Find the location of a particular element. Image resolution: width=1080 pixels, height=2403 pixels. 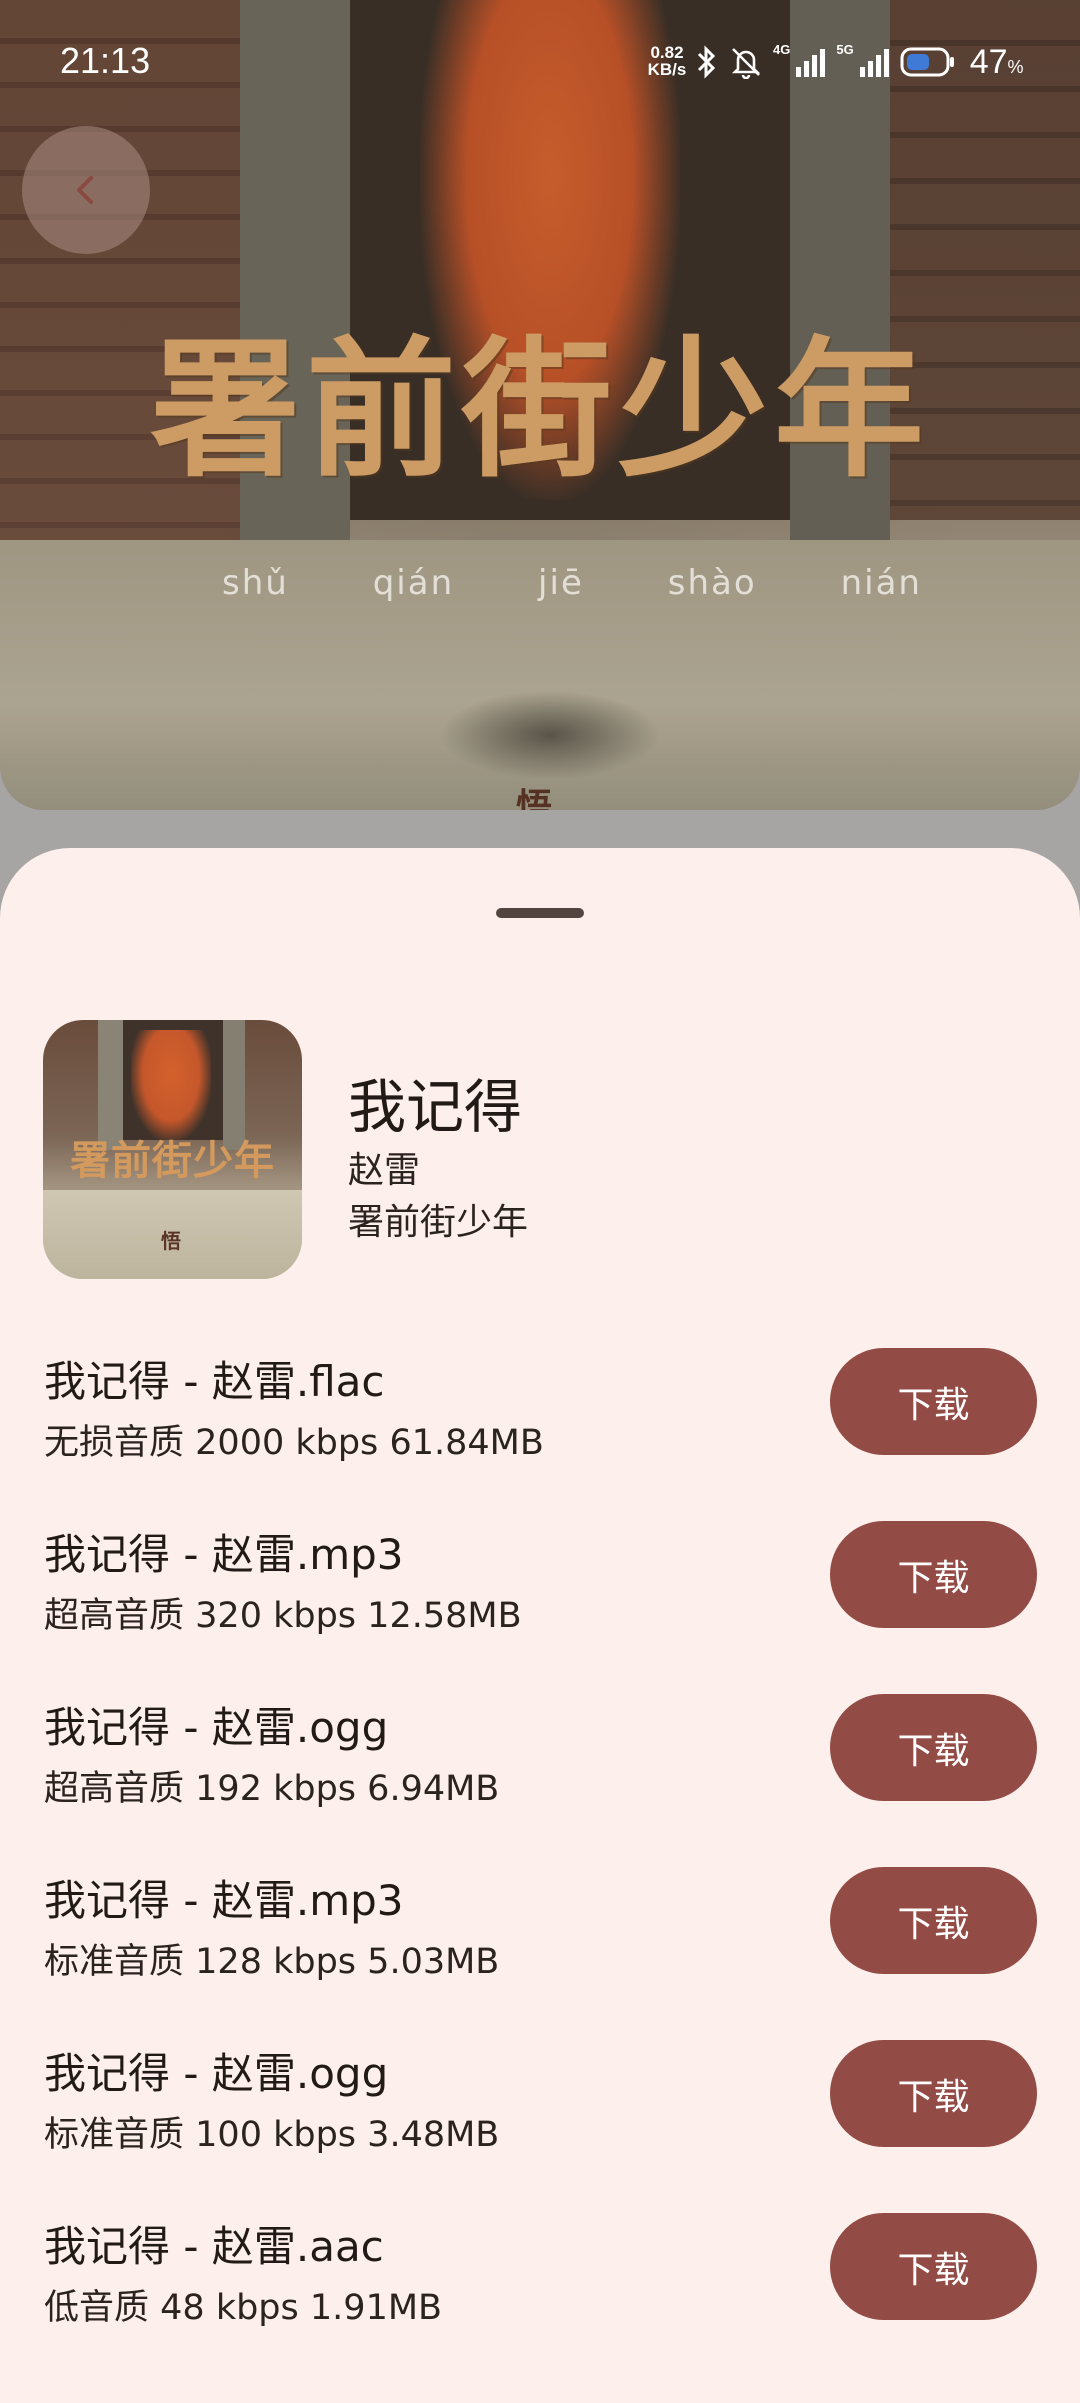

file-size: 1.91MB is located at coordinates (376, 2308).